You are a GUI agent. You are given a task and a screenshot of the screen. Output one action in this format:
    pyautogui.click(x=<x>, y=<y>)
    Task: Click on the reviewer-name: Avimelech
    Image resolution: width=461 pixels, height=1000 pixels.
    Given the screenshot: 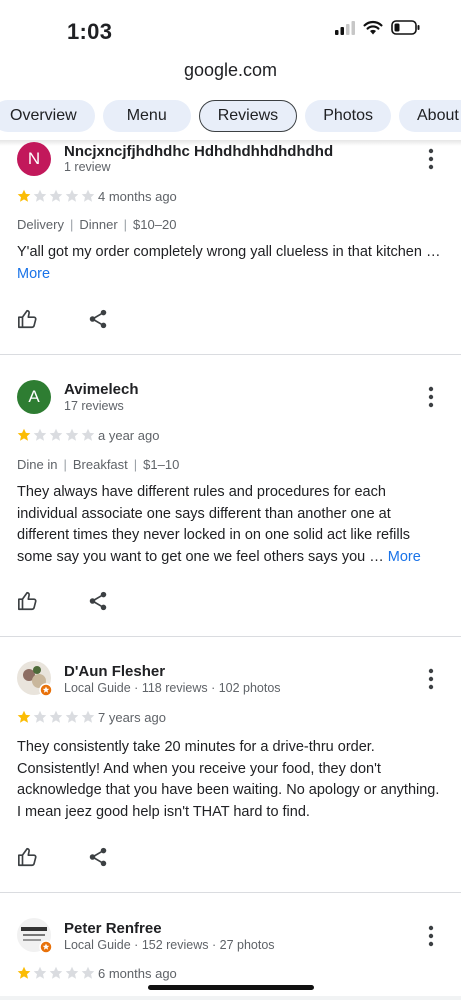 What is the action you would take?
    pyautogui.click(x=101, y=389)
    